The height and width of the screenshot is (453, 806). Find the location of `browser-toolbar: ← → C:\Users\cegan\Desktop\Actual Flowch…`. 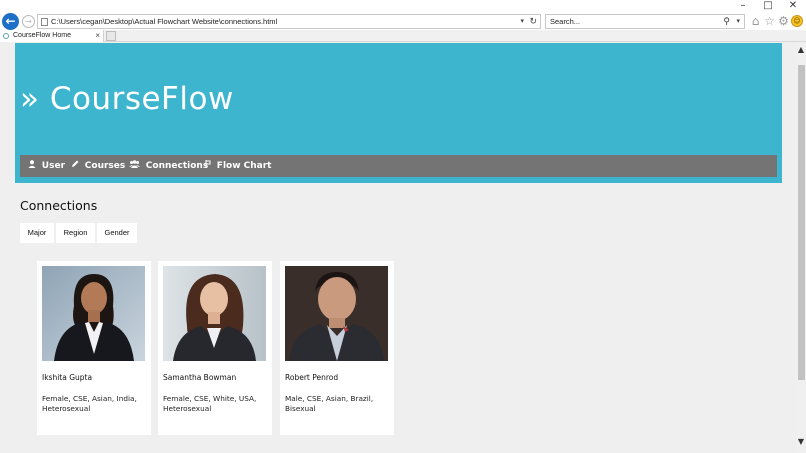

browser-toolbar: ← → C:\Users\cegan\Desktop\Actual Flowch… is located at coordinates (403, 21).